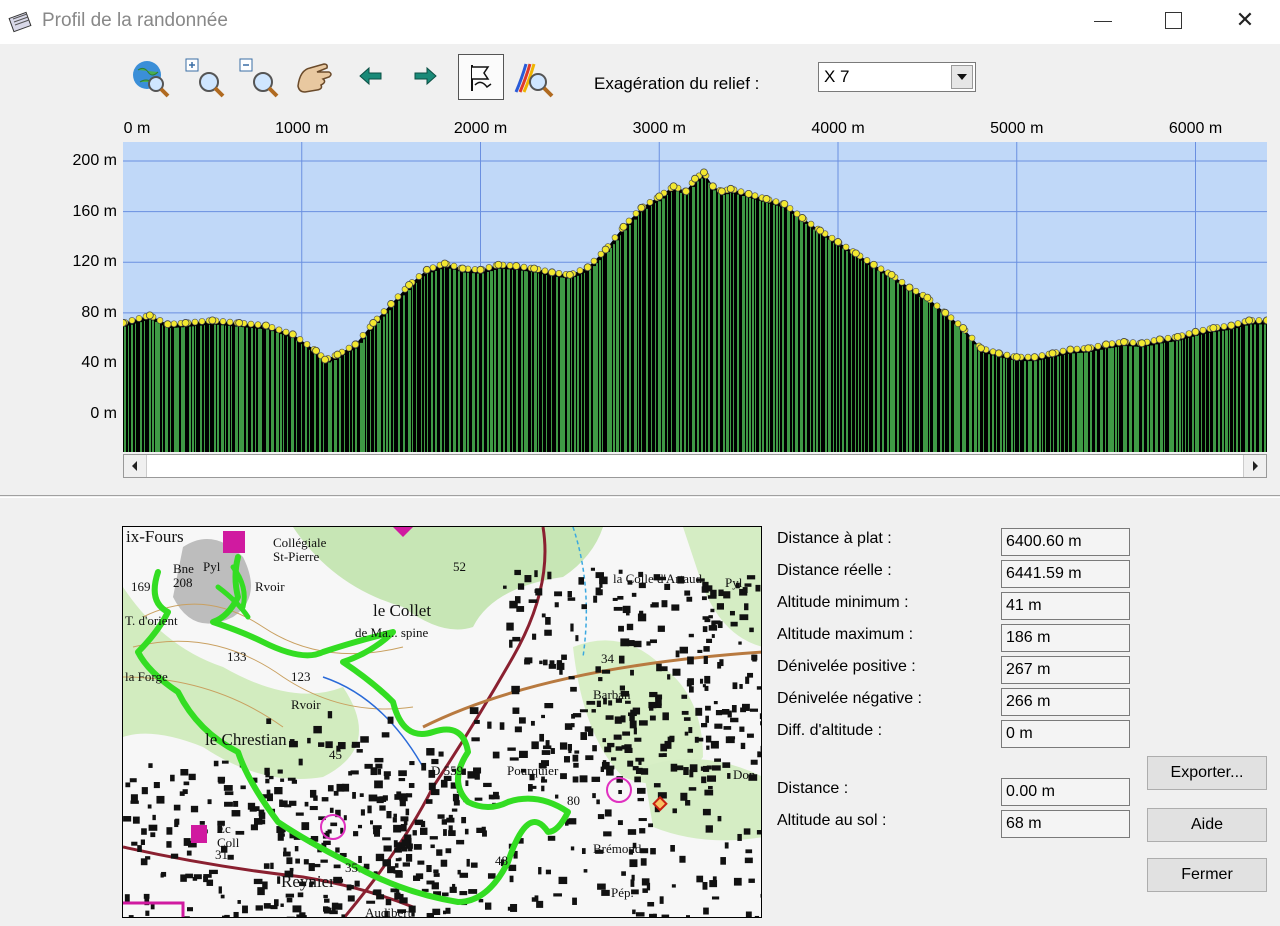  I want to click on next-button, so click(424, 78).